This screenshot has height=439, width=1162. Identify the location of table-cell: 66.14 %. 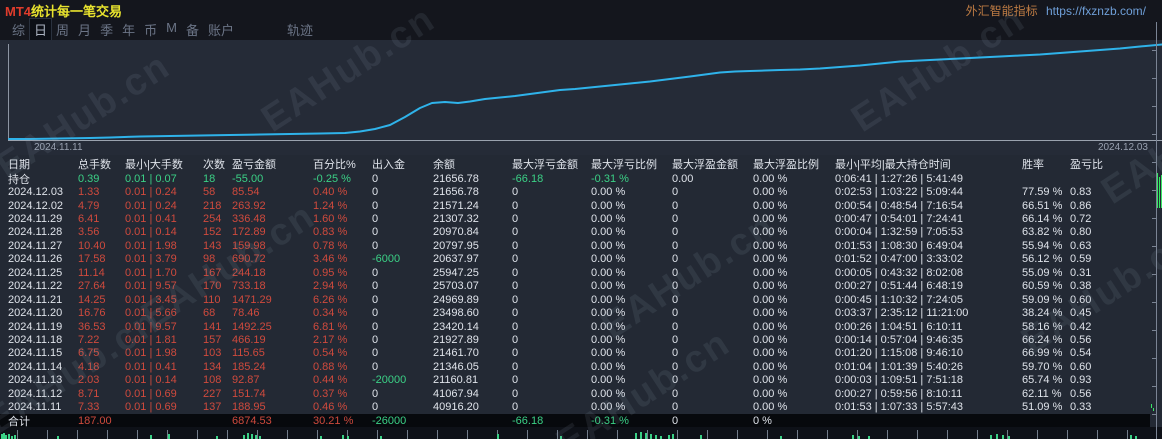
(1042, 219).